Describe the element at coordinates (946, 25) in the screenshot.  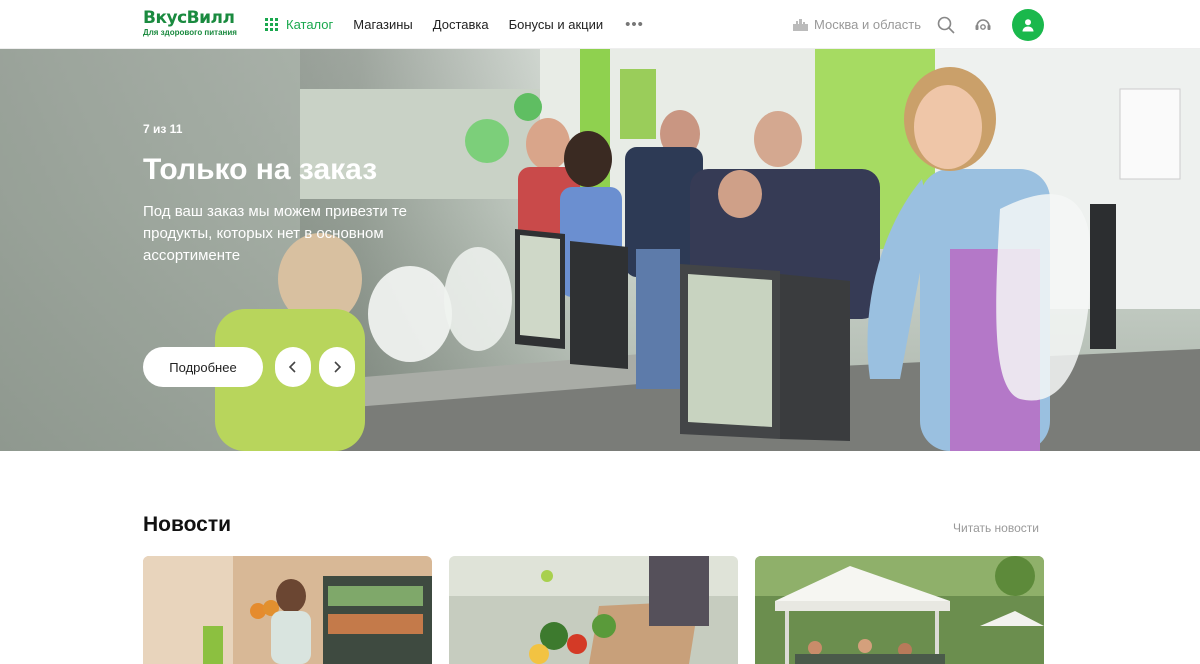
I see `search-icon` at that location.